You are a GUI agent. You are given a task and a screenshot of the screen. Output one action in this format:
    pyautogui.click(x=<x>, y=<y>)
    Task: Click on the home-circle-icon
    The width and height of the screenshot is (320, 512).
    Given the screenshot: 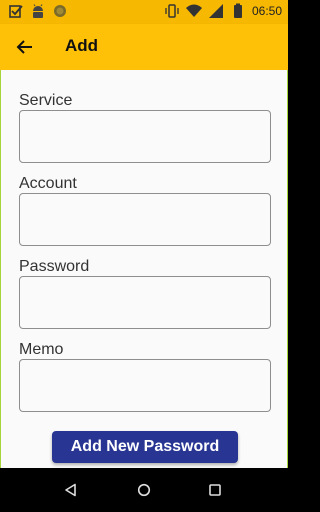 What is the action you would take?
    pyautogui.click(x=144, y=490)
    